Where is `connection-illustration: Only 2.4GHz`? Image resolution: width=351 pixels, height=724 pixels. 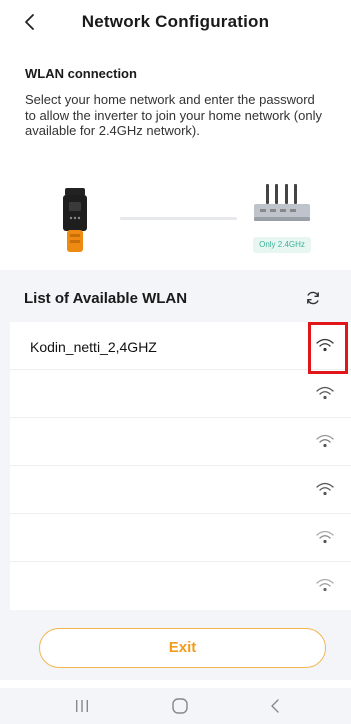 connection-illustration: Only 2.4GHz is located at coordinates (175, 220).